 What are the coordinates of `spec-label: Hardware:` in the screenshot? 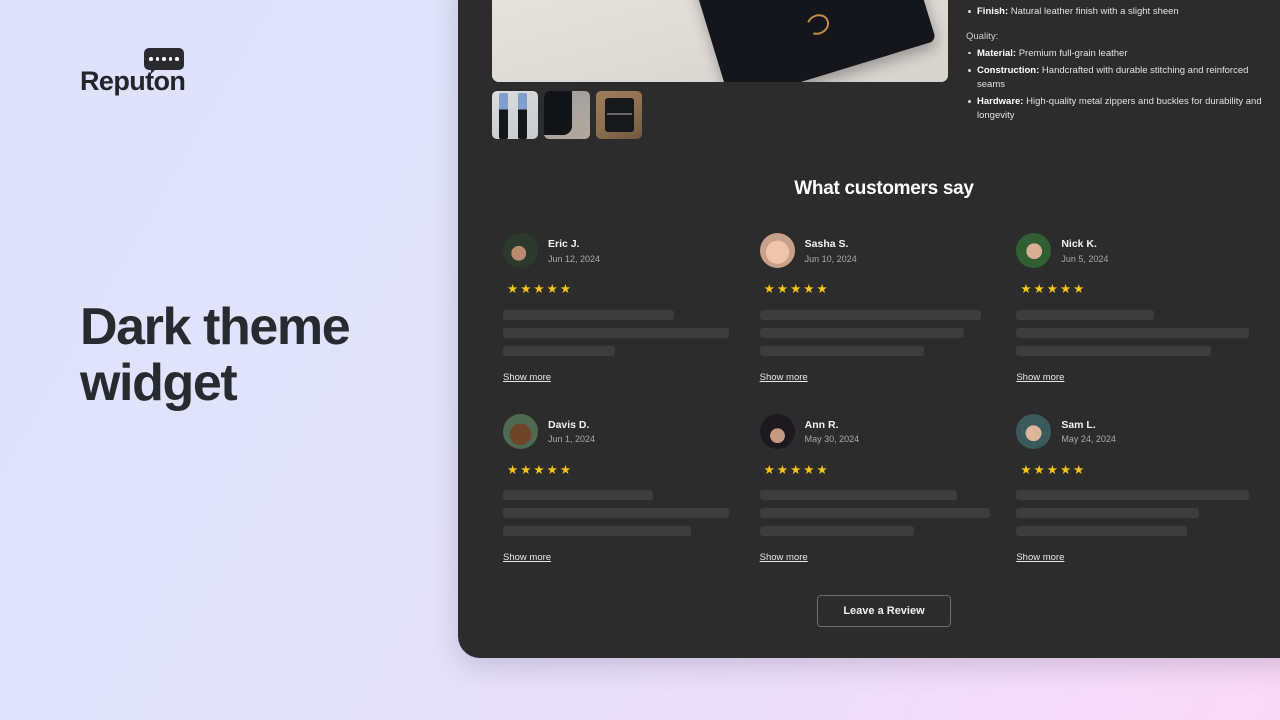 It's located at (1000, 102).